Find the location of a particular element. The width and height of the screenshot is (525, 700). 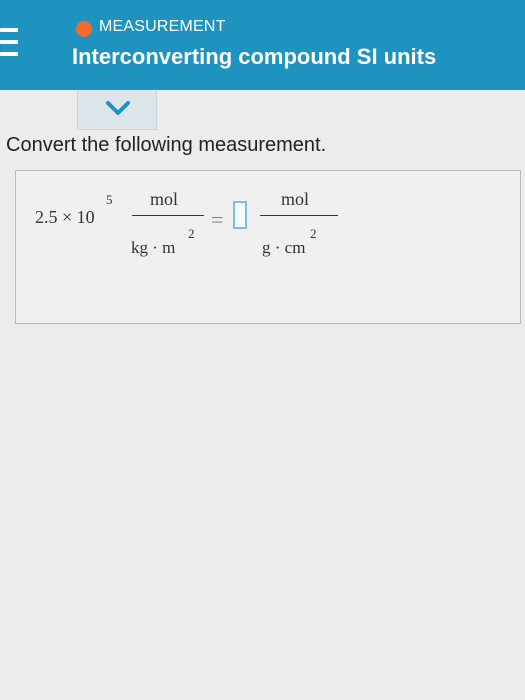

question-prompt: Convert the following measurement. is located at coordinates (166, 145).